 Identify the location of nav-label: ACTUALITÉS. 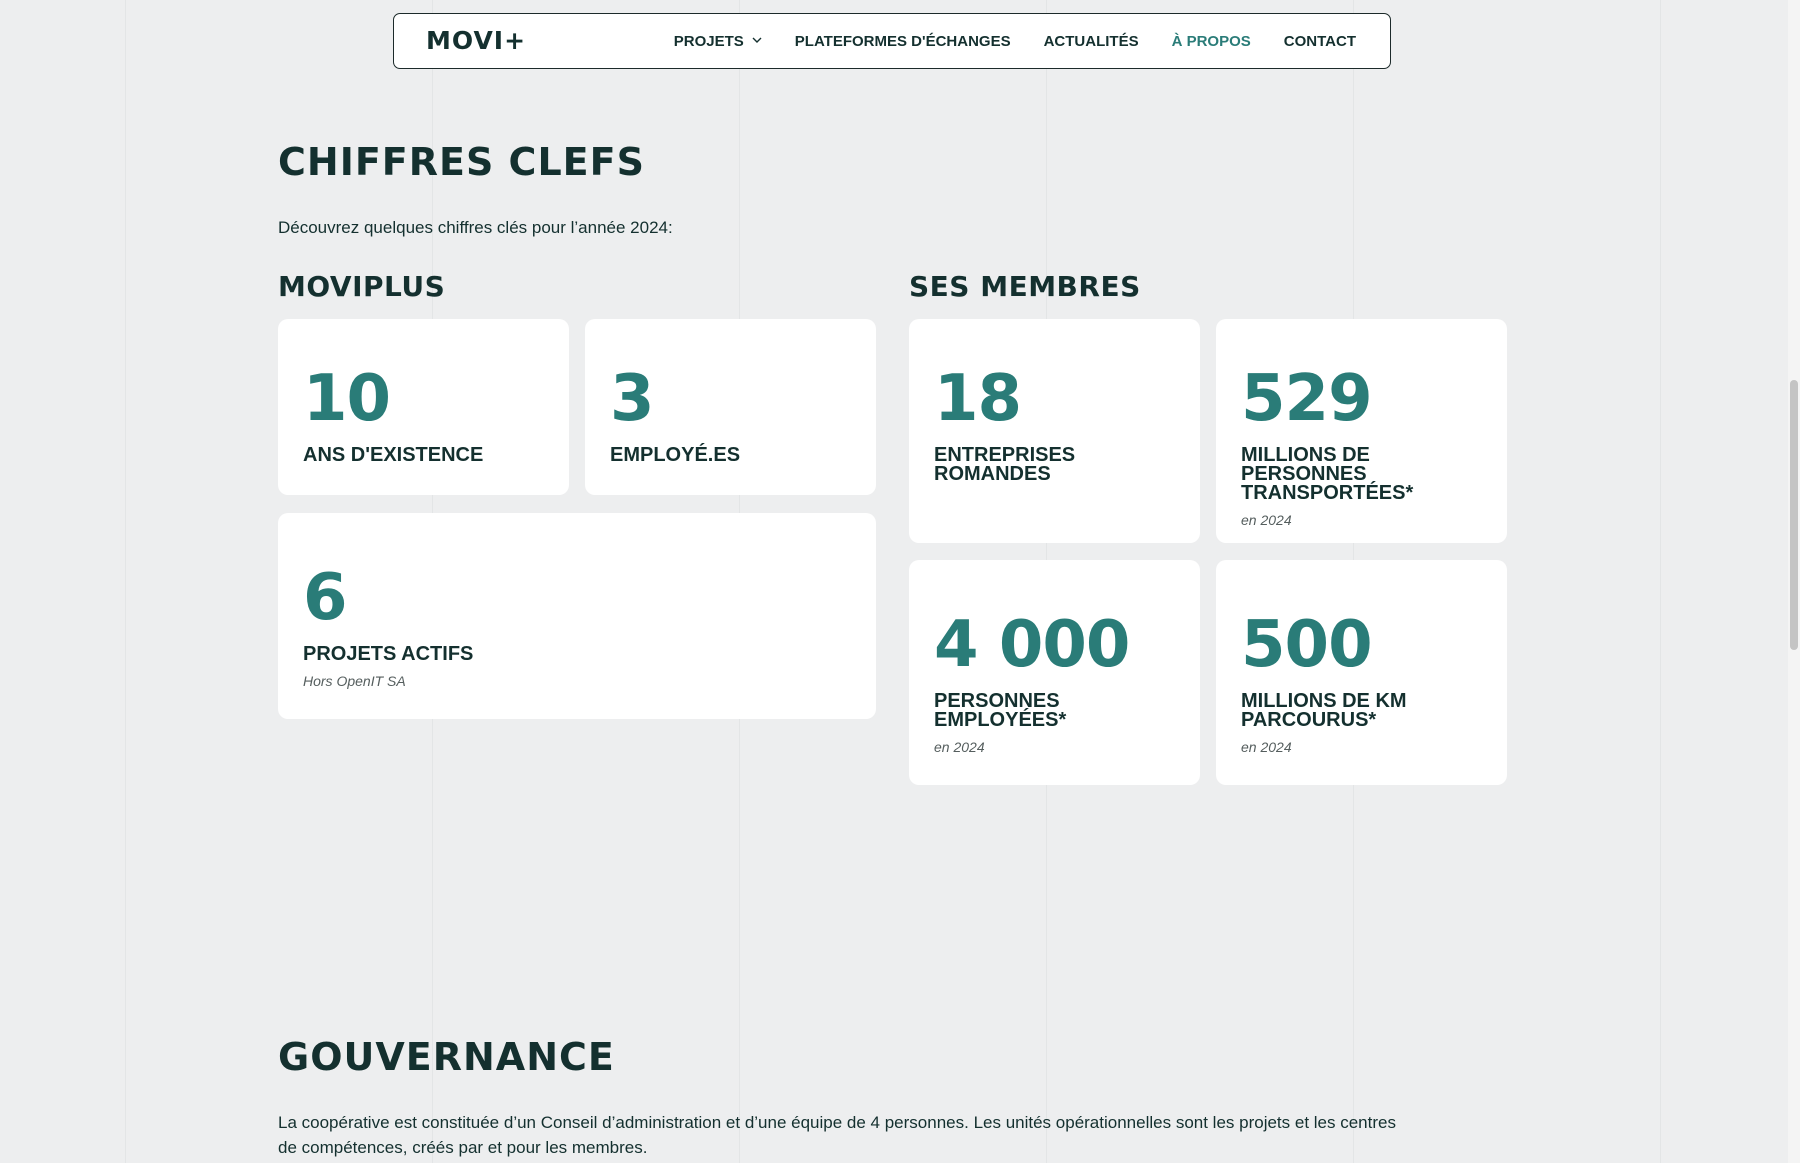
(1091, 41).